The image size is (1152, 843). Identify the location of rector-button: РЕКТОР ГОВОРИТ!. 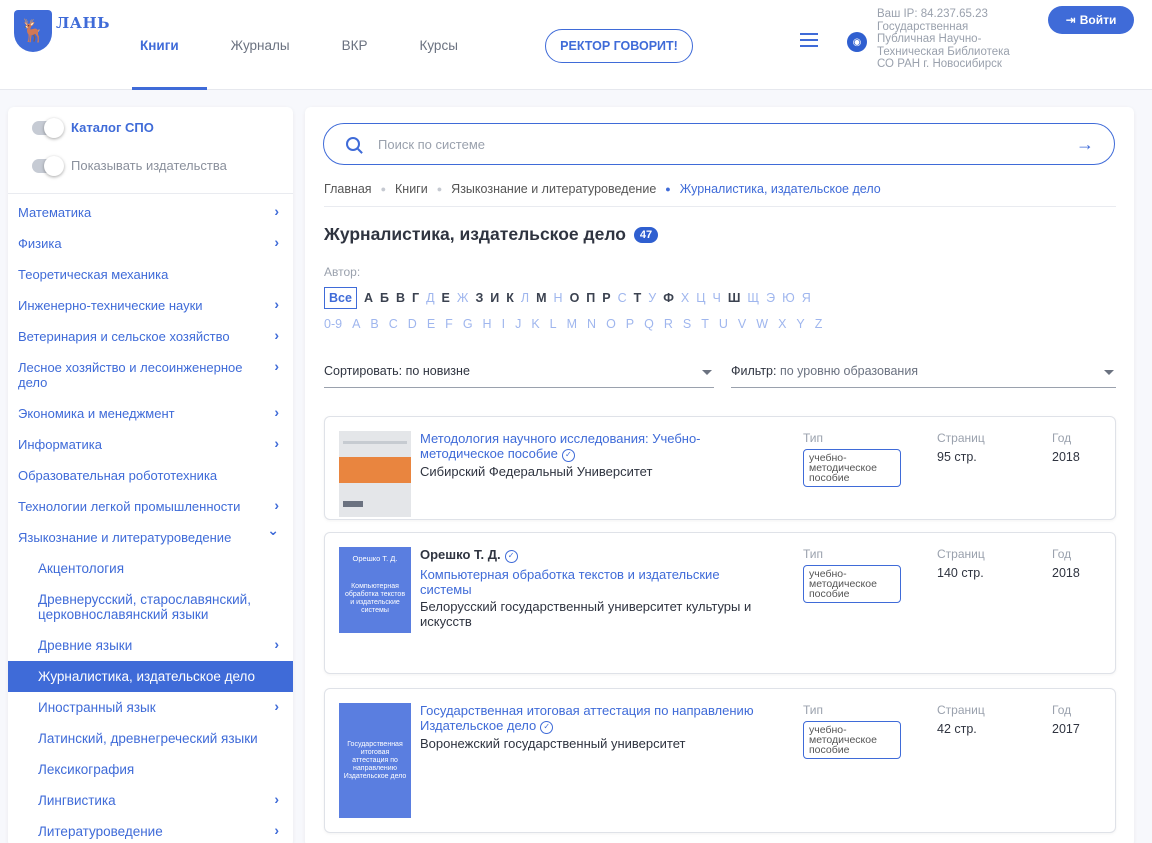
(619, 46).